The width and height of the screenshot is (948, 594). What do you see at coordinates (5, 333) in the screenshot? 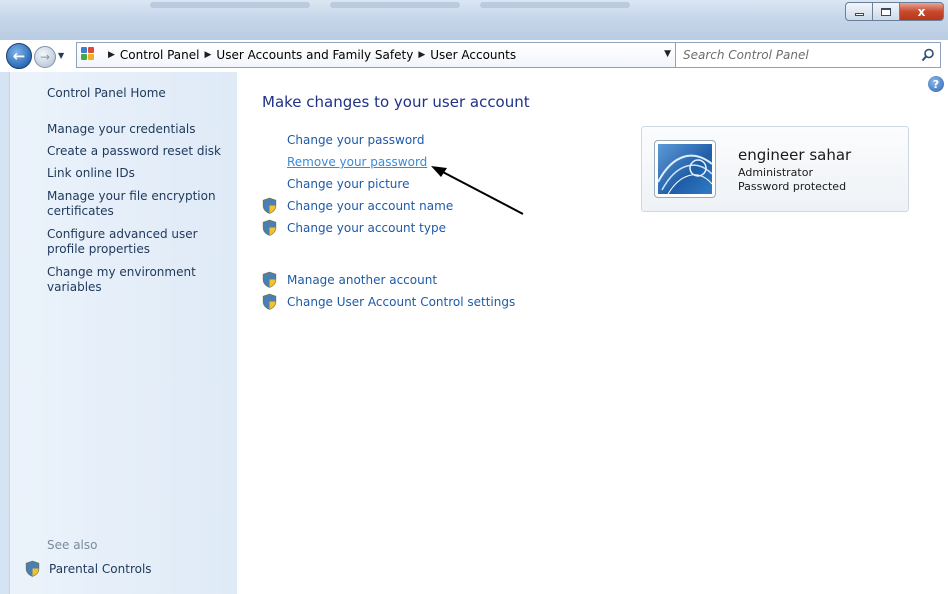
I see `window-left-border` at bounding box center [5, 333].